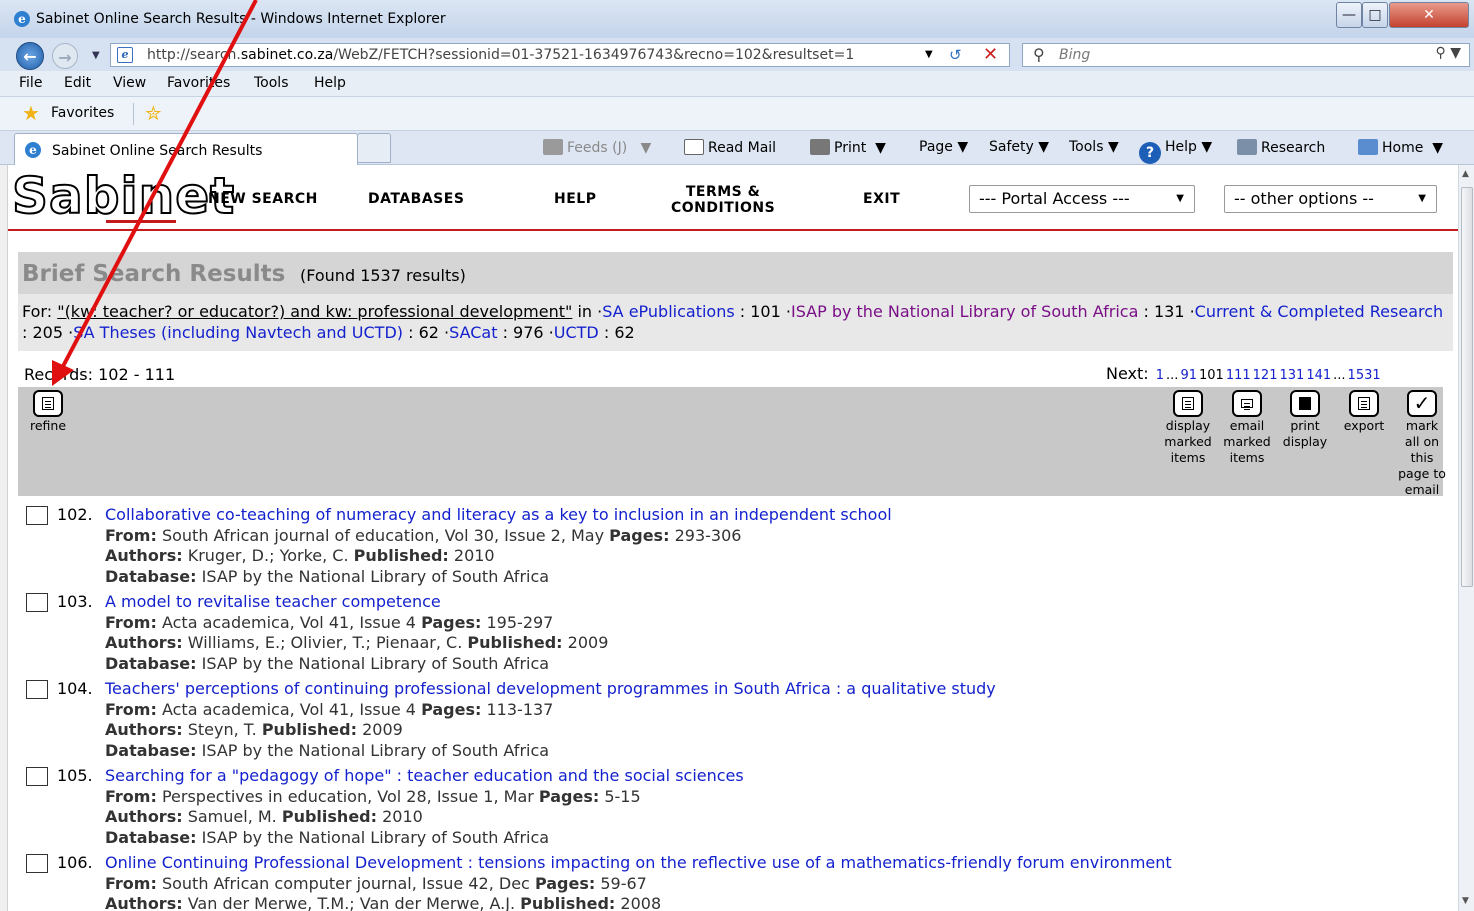 This screenshot has height=911, width=1474. What do you see at coordinates (576, 332) in the screenshot?
I see `source-link: UCTD` at bounding box center [576, 332].